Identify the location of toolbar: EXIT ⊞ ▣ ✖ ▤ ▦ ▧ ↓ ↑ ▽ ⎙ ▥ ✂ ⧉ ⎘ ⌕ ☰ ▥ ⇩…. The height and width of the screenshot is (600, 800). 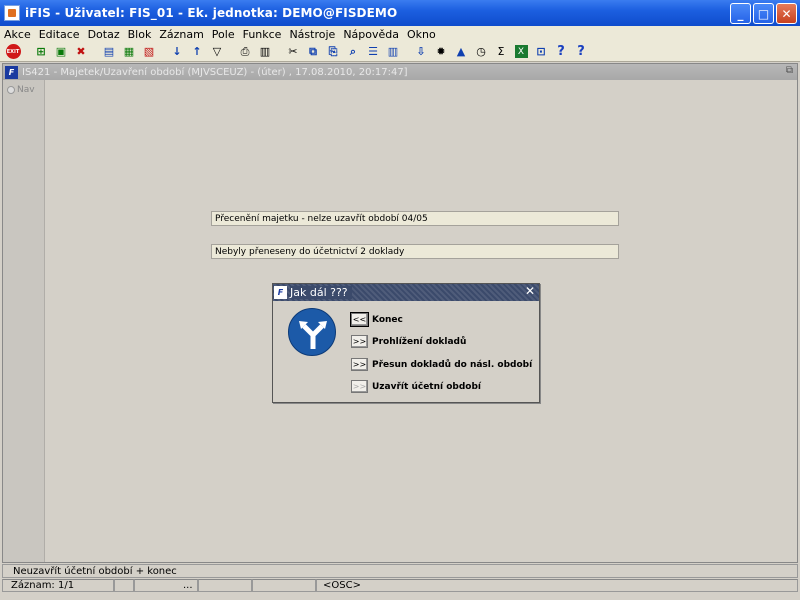
(400, 52).